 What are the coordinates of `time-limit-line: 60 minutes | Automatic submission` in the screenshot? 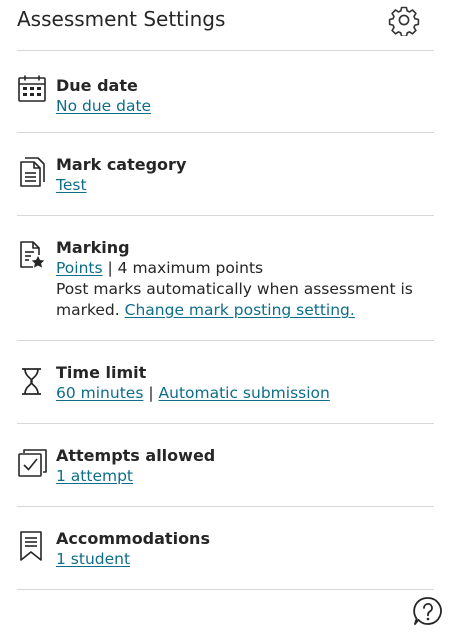 It's located at (243, 393).